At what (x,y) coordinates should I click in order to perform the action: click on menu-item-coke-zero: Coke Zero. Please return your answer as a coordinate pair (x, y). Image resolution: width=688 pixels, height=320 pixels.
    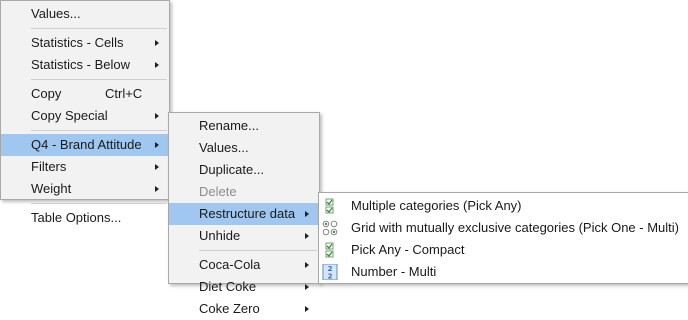
    Looking at the image, I should click on (244, 309).